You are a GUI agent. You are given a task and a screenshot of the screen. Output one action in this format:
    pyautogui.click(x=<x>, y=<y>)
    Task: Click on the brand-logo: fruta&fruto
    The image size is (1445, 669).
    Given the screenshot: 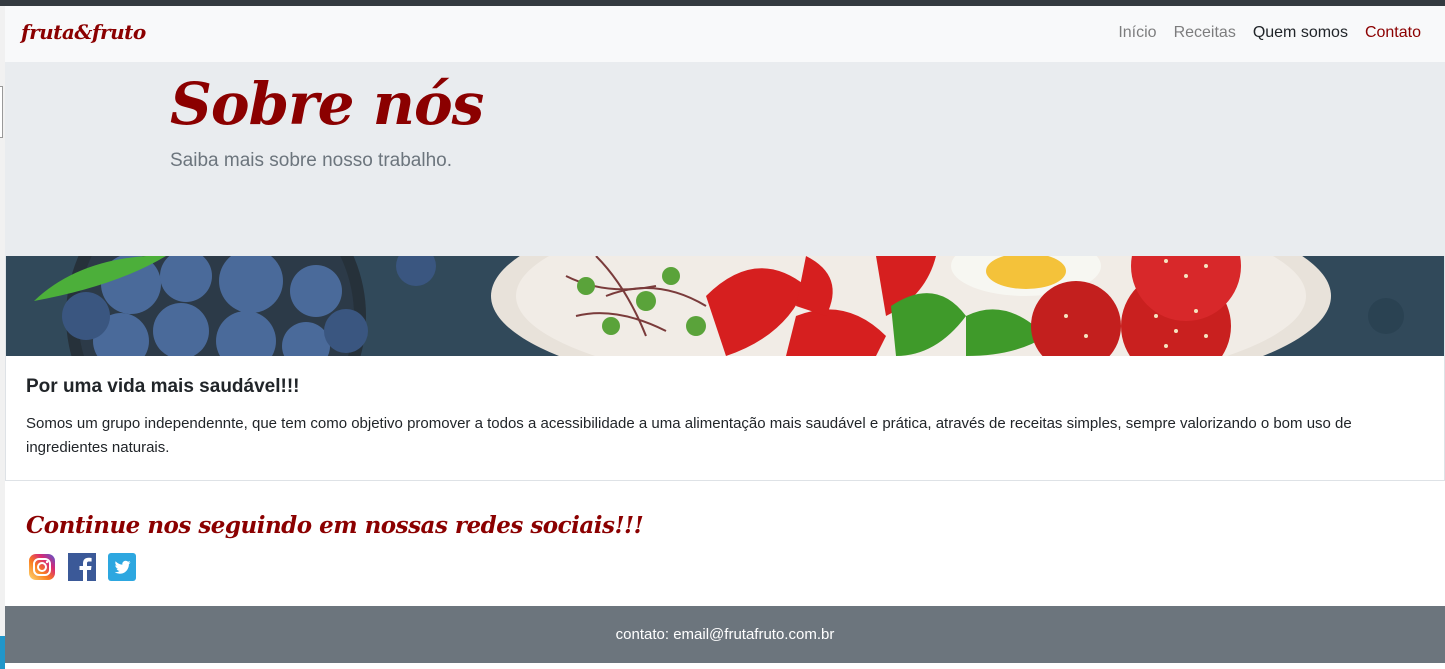 What is the action you would take?
    pyautogui.click(x=83, y=32)
    